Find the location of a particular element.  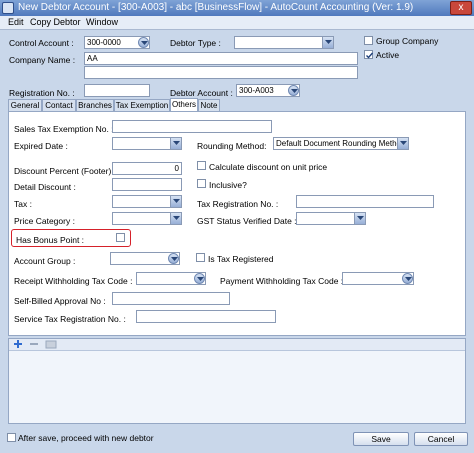

check-icon is located at coordinates (370, 55).